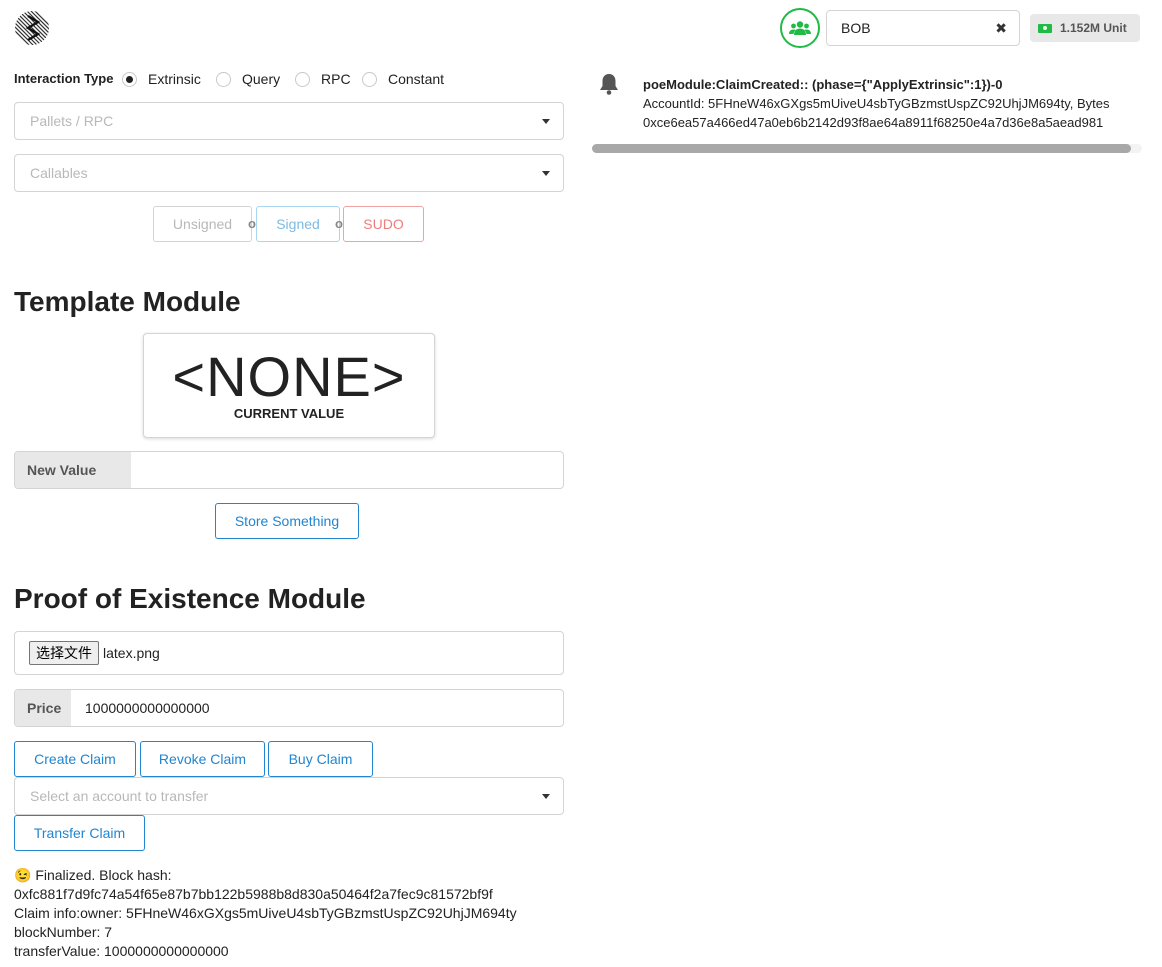 This screenshot has width=1162, height=967. I want to click on poe-module-title: Proof of Existence Module, so click(190, 598).